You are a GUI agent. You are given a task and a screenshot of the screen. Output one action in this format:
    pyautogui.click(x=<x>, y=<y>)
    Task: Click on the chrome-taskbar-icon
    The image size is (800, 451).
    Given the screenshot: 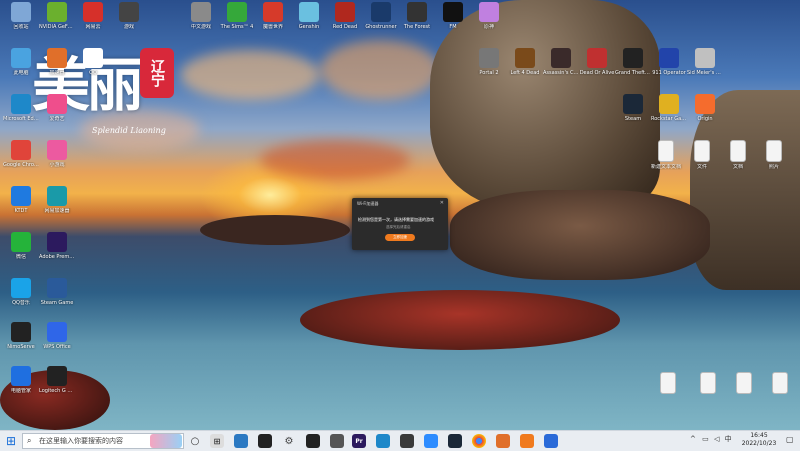 What is the action you would take?
    pyautogui.click(x=479, y=441)
    